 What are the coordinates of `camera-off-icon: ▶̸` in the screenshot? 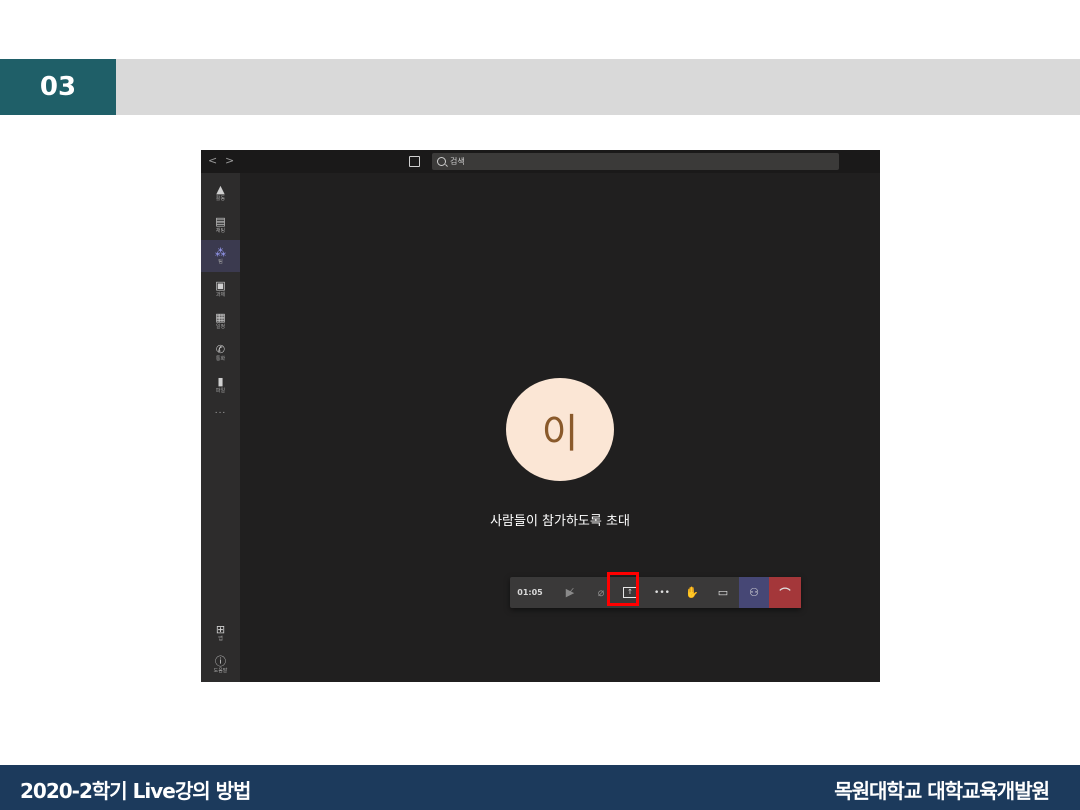 It's located at (570, 592).